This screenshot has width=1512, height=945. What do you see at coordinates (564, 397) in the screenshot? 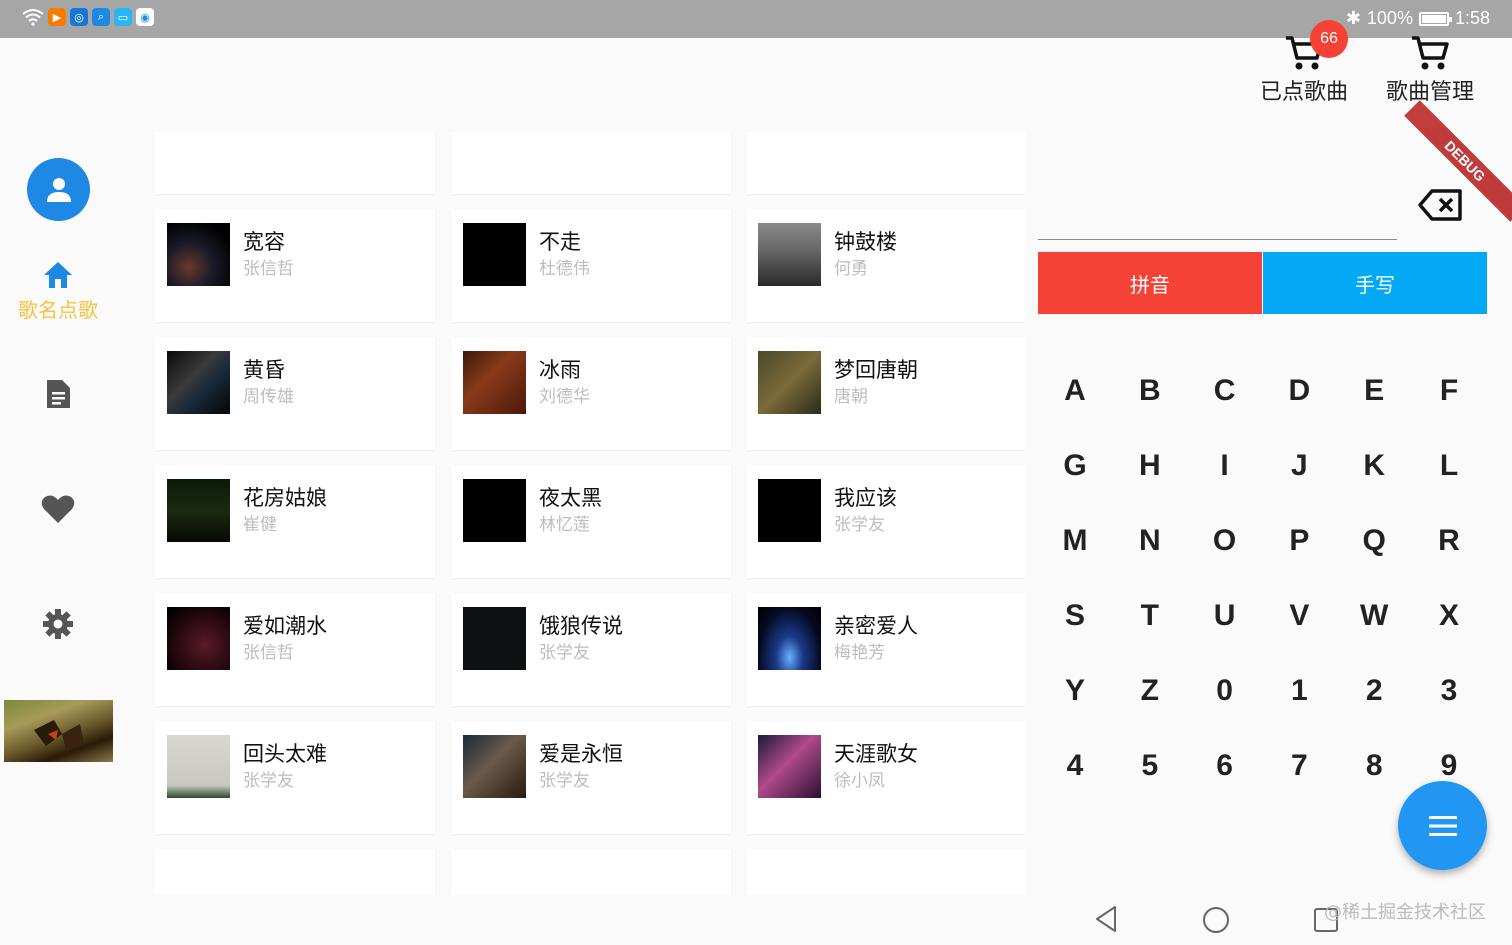
I see `song-artist: 刘德华` at bounding box center [564, 397].